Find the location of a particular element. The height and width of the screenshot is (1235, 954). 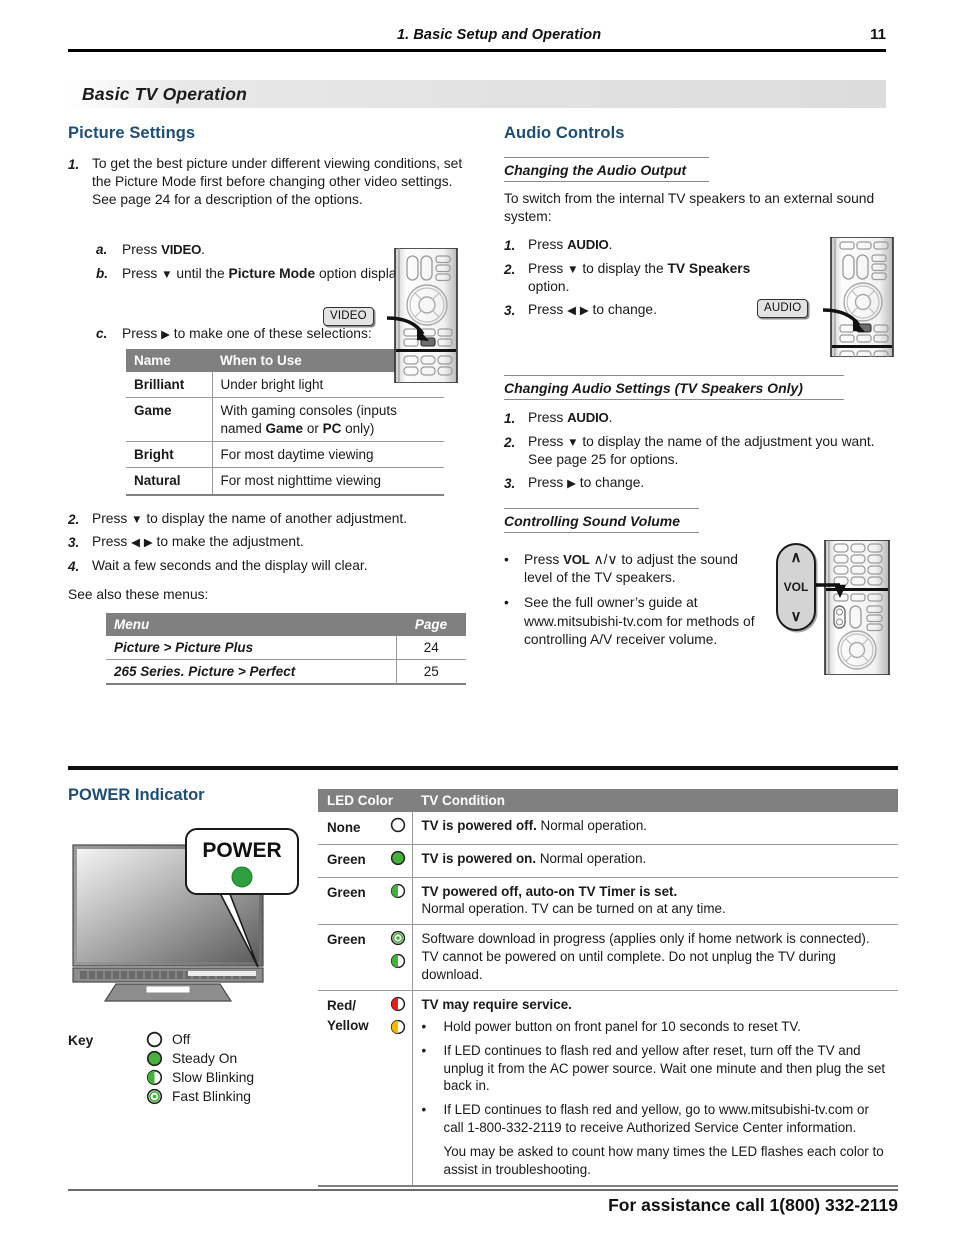

section-banner: Basic TV Operation is located at coordinates (477, 94).